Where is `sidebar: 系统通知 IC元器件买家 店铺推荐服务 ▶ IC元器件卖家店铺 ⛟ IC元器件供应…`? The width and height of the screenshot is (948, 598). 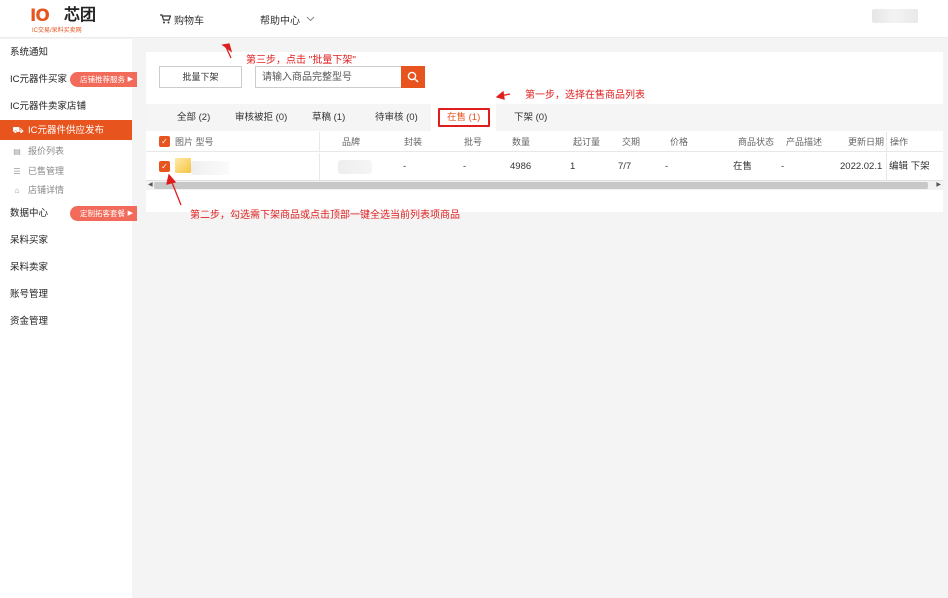
sidebar: 系统通知 IC元器件买家 店铺推荐服务 ▶ IC元器件卖家店铺 ⛟ IC元器件供应… is located at coordinates (68, 318).